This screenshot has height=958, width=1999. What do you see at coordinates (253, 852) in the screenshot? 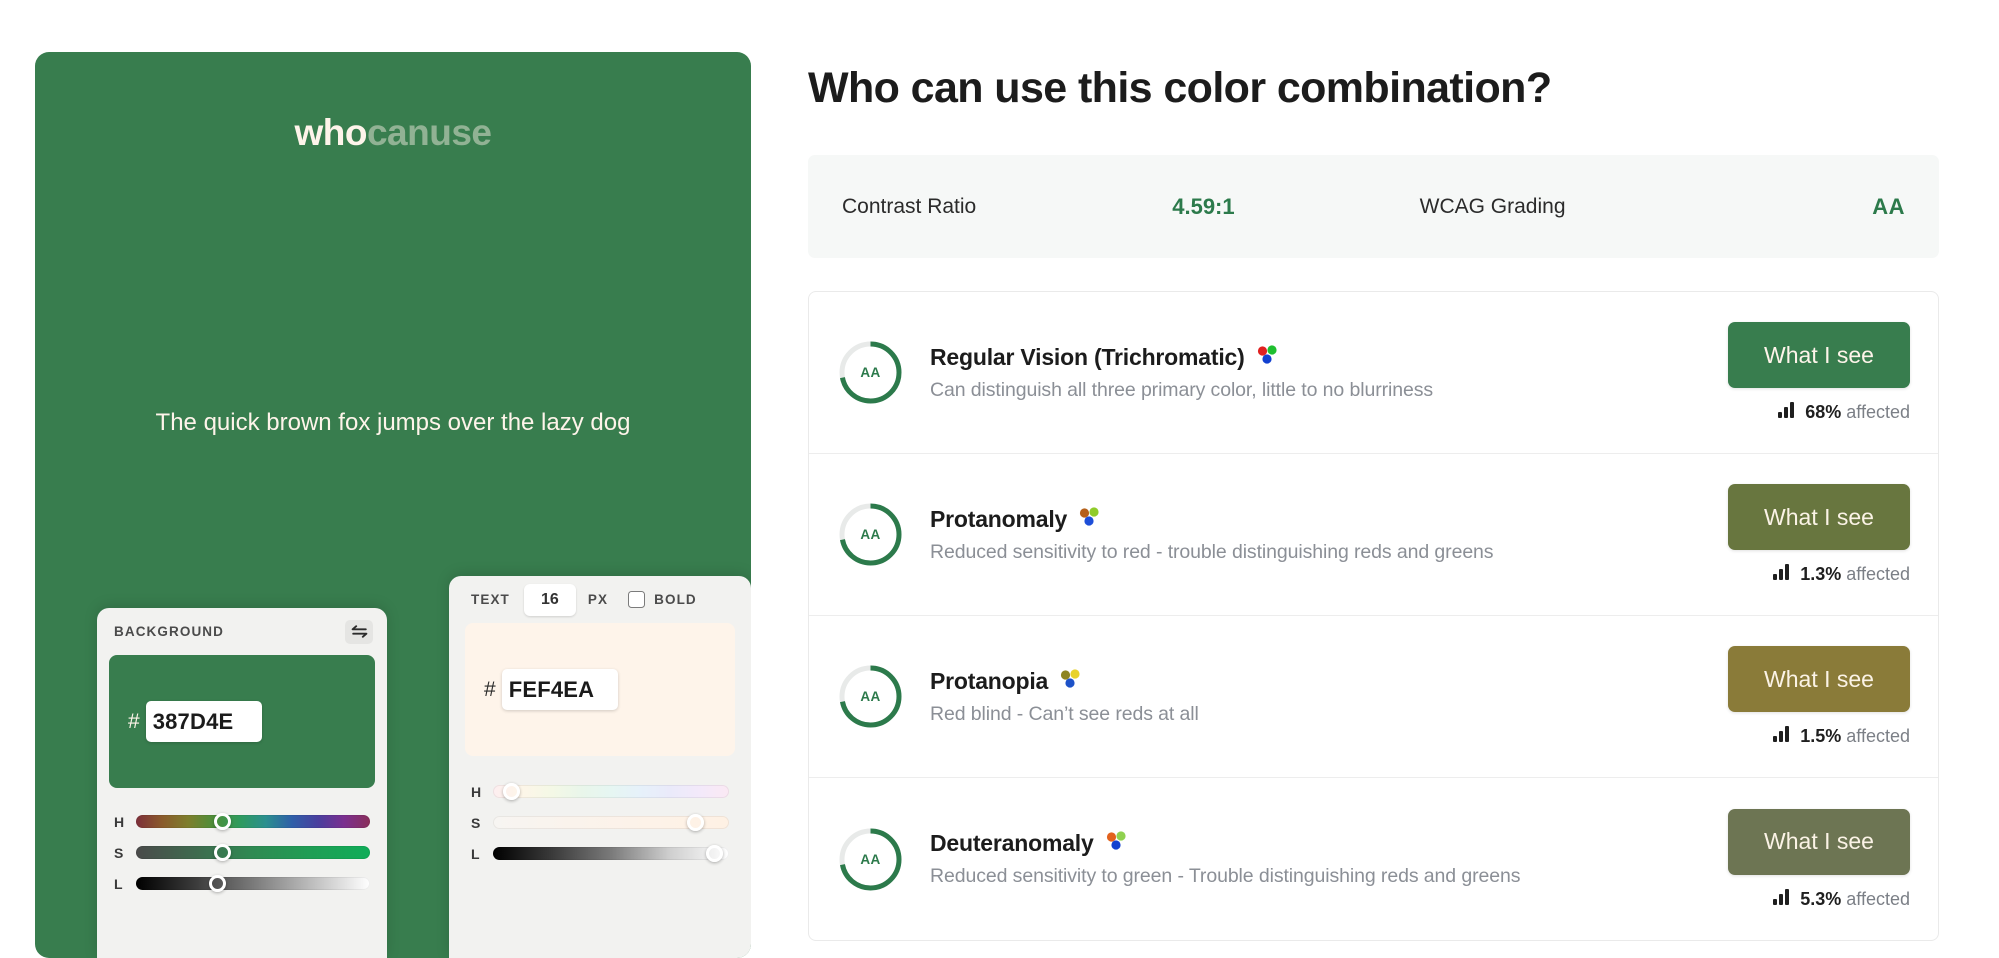
I see `background-saturation-track` at bounding box center [253, 852].